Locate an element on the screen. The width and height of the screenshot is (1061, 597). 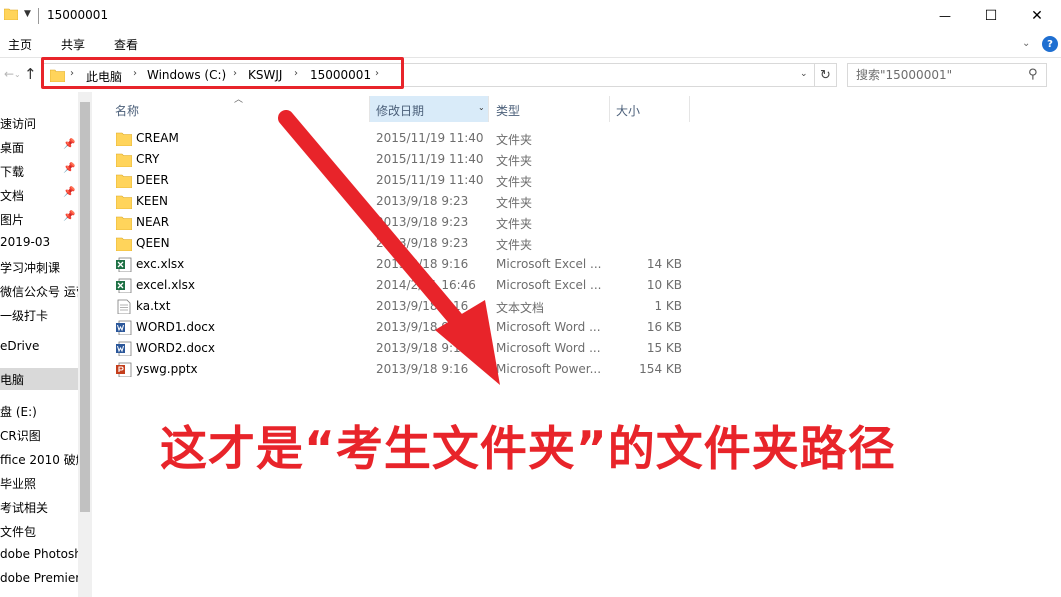
window-title: 15000001 is located at coordinates (78, 15).